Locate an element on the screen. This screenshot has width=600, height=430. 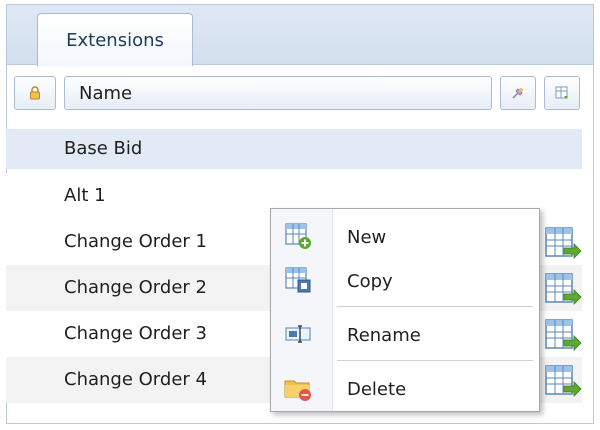
menu-item-delete: Delete is located at coordinates (405, 389).